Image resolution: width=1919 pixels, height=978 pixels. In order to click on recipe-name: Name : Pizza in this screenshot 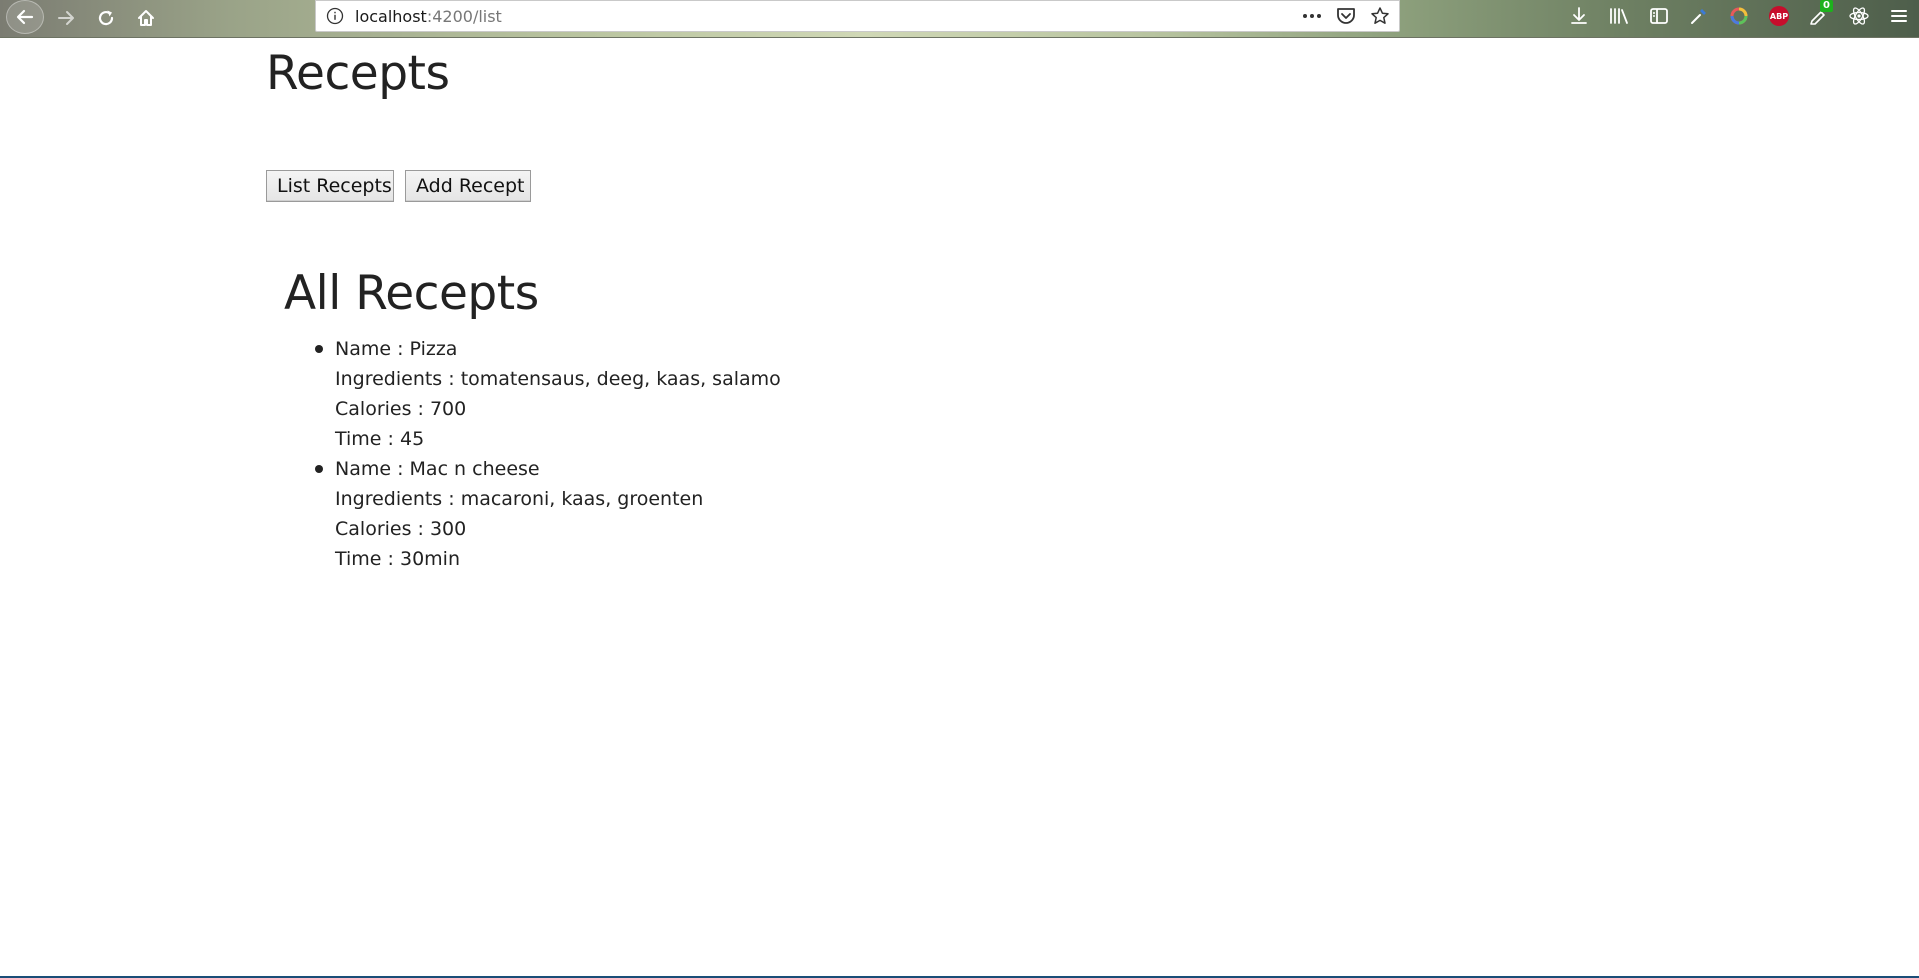, I will do `click(396, 349)`.